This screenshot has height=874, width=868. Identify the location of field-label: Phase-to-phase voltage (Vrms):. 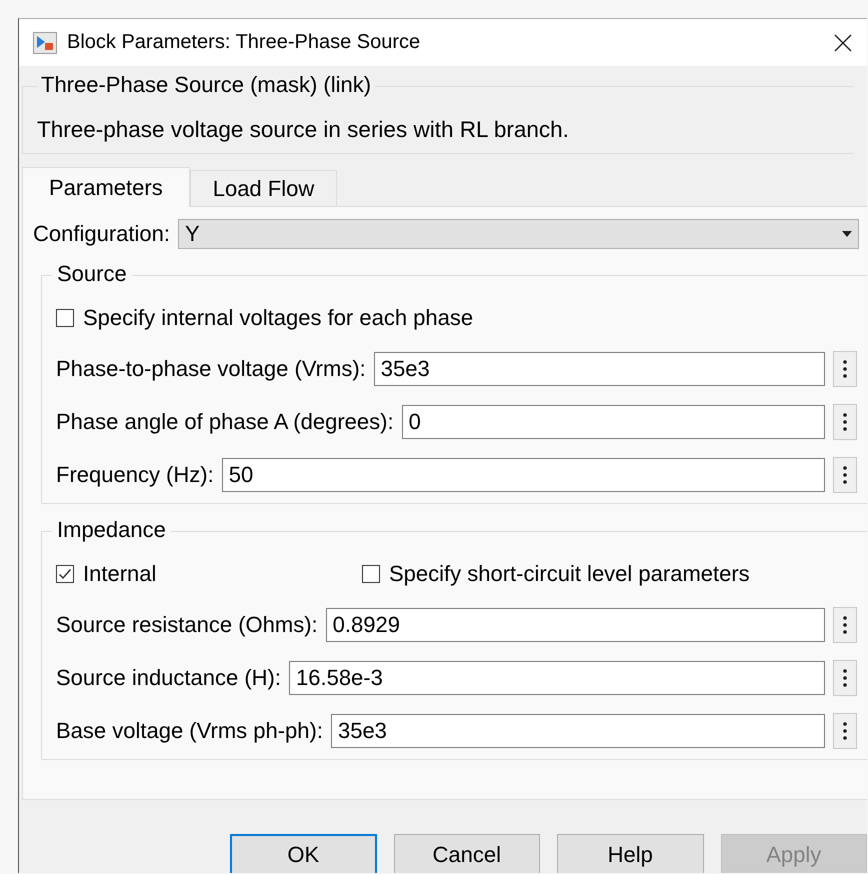
(211, 369).